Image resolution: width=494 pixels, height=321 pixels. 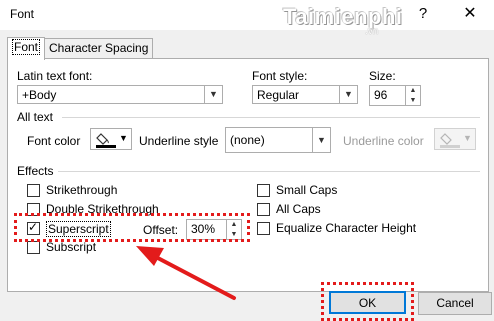 I want to click on size-label: Size:, so click(x=382, y=76).